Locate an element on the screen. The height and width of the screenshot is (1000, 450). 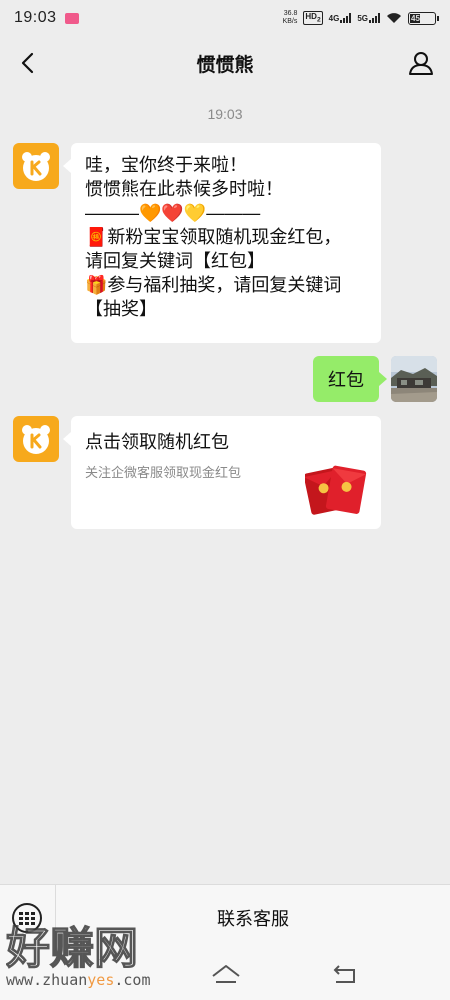
message-bubble-user: 红包 is located at coordinates (350, 379).